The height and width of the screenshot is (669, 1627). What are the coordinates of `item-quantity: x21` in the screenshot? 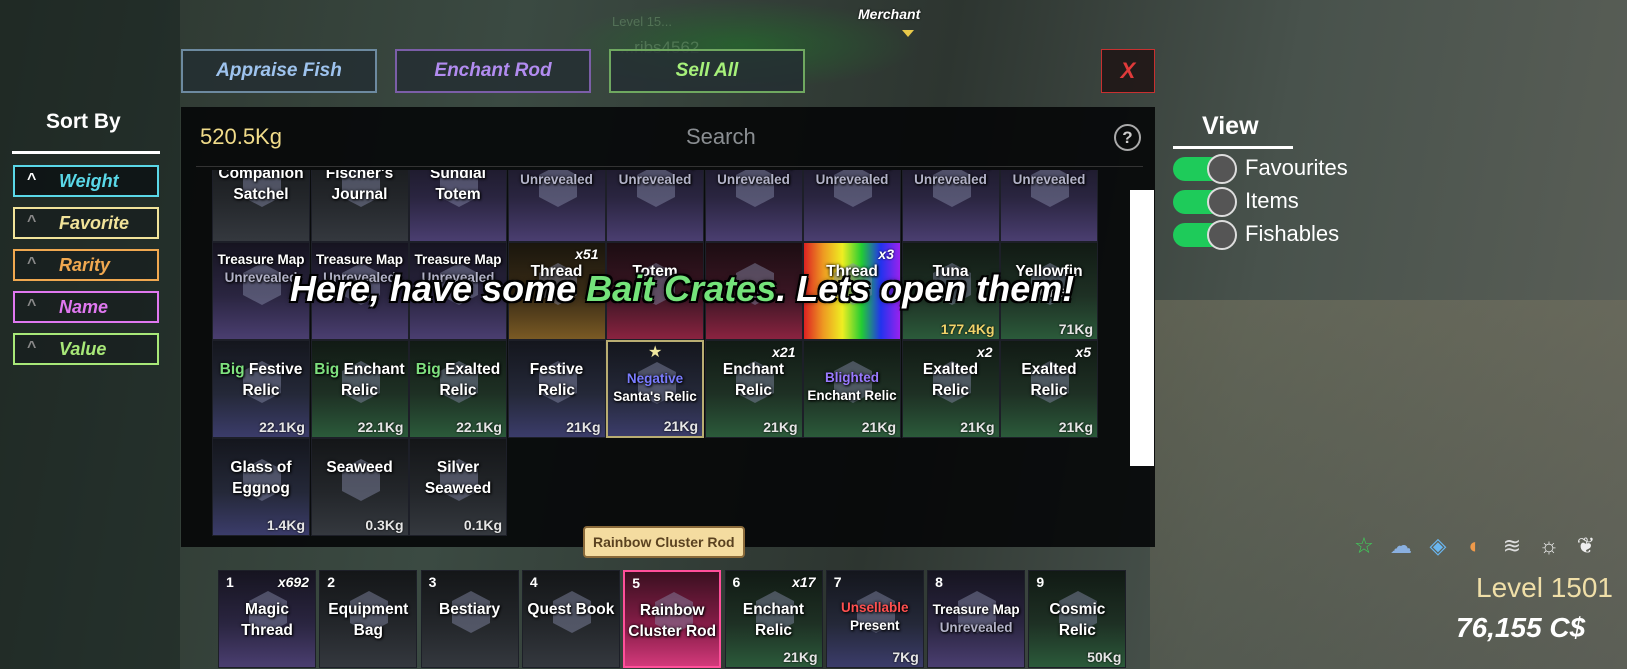 It's located at (784, 352).